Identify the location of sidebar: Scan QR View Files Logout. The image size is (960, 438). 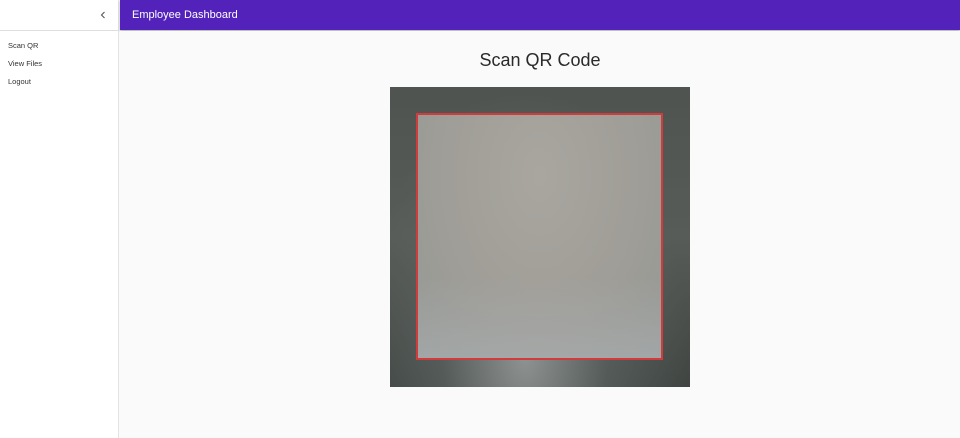
(59, 219).